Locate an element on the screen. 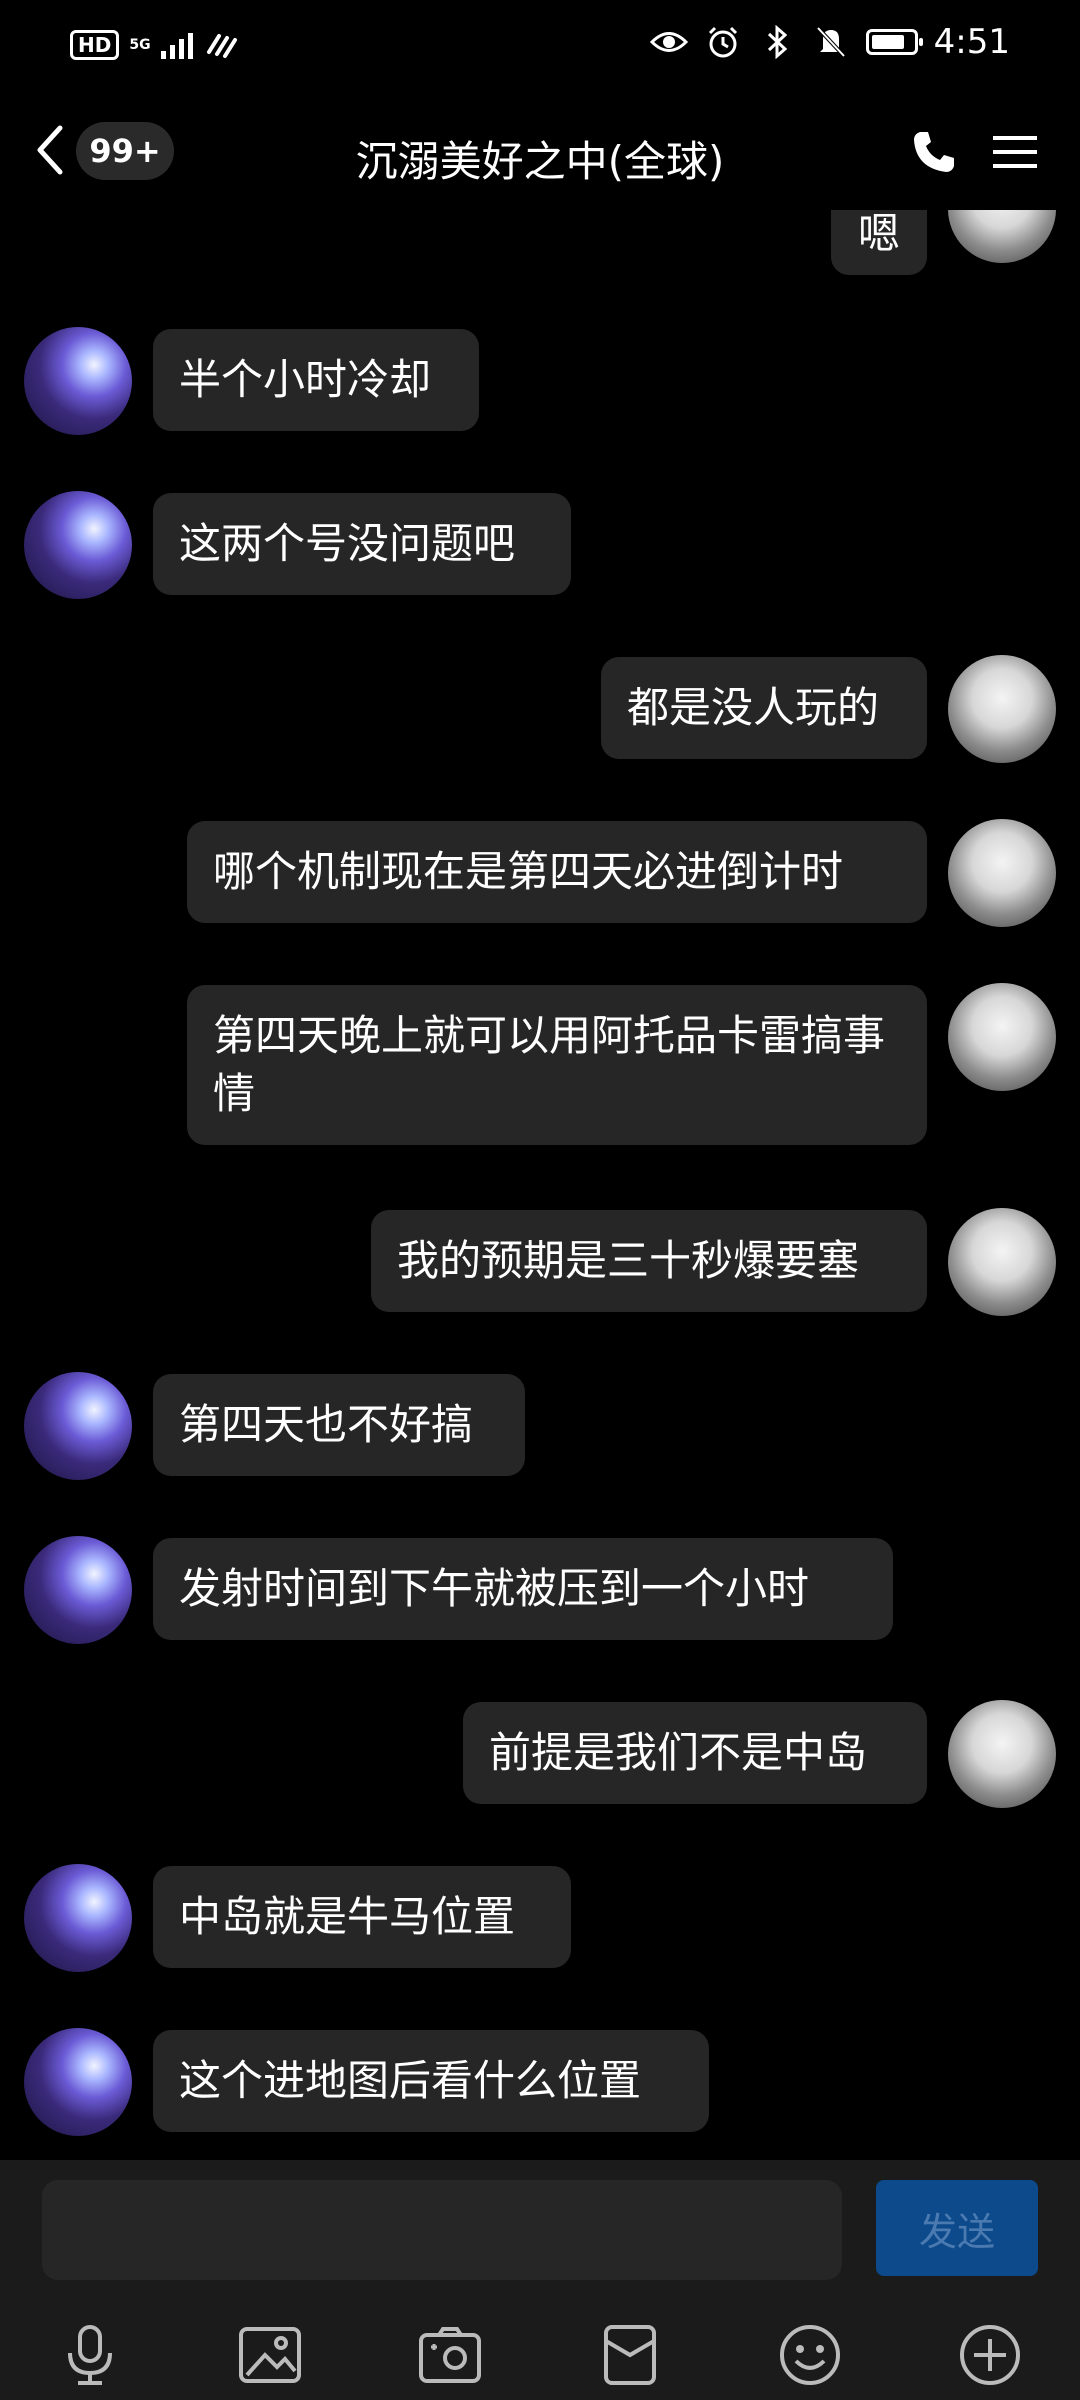 The image size is (1080, 2400). network-type: 5G is located at coordinates (140, 45).